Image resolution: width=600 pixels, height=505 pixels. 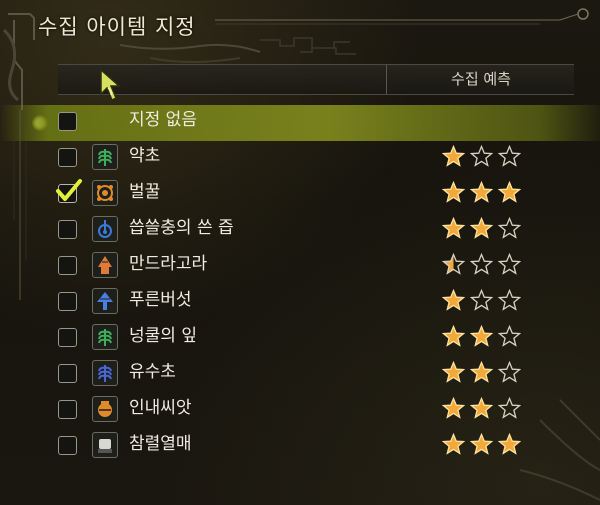 I want to click on ivy-icon, so click(x=105, y=337).